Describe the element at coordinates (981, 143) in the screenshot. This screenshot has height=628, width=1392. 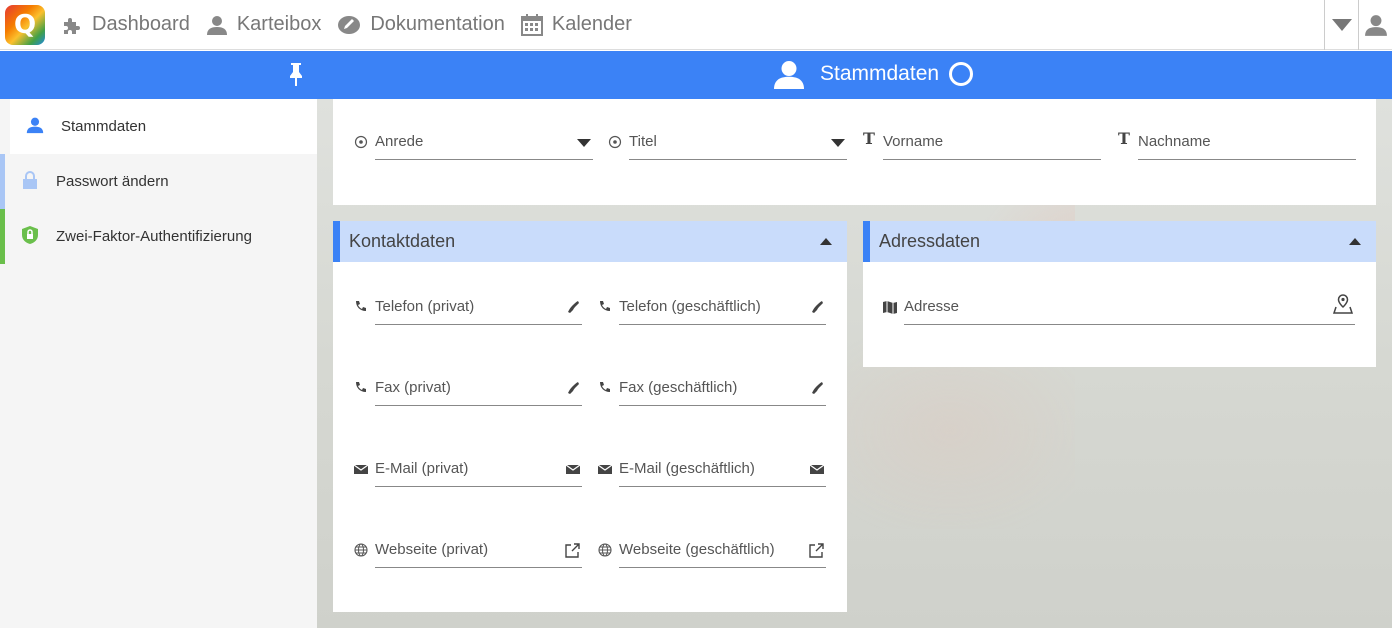
I see `vorname-input: T Vorname` at that location.